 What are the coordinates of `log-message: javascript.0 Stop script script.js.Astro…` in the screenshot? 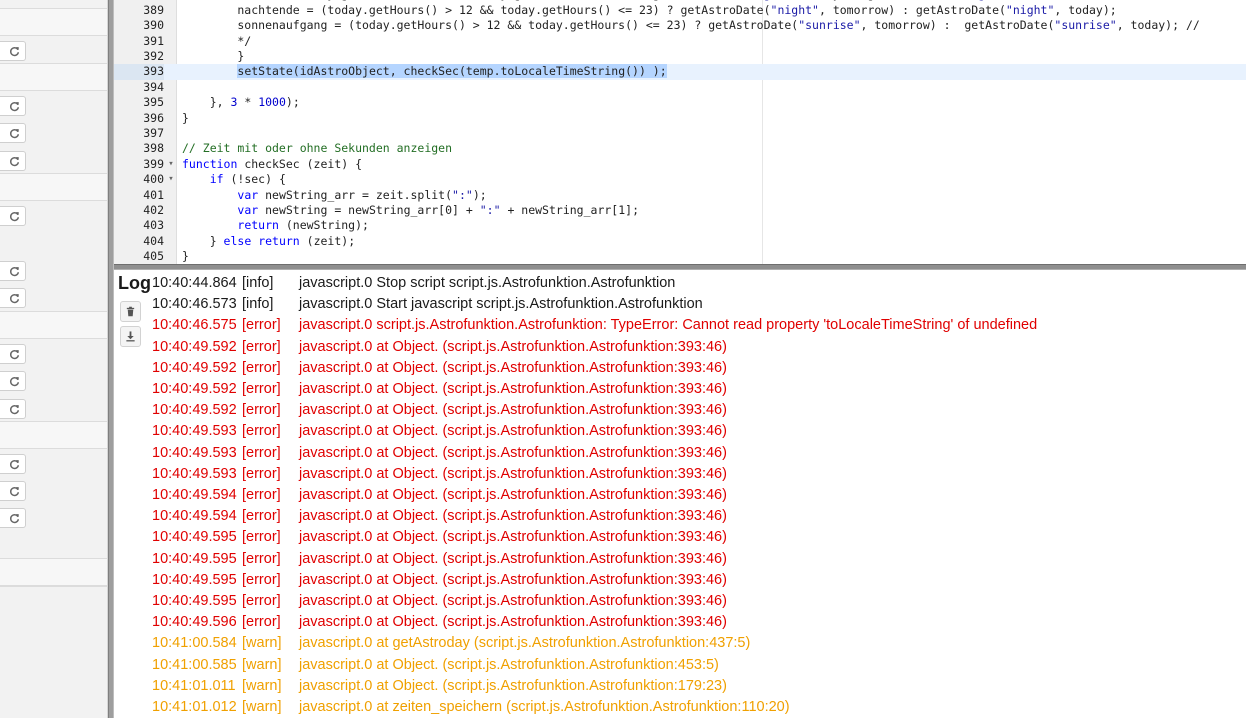 It's located at (487, 283).